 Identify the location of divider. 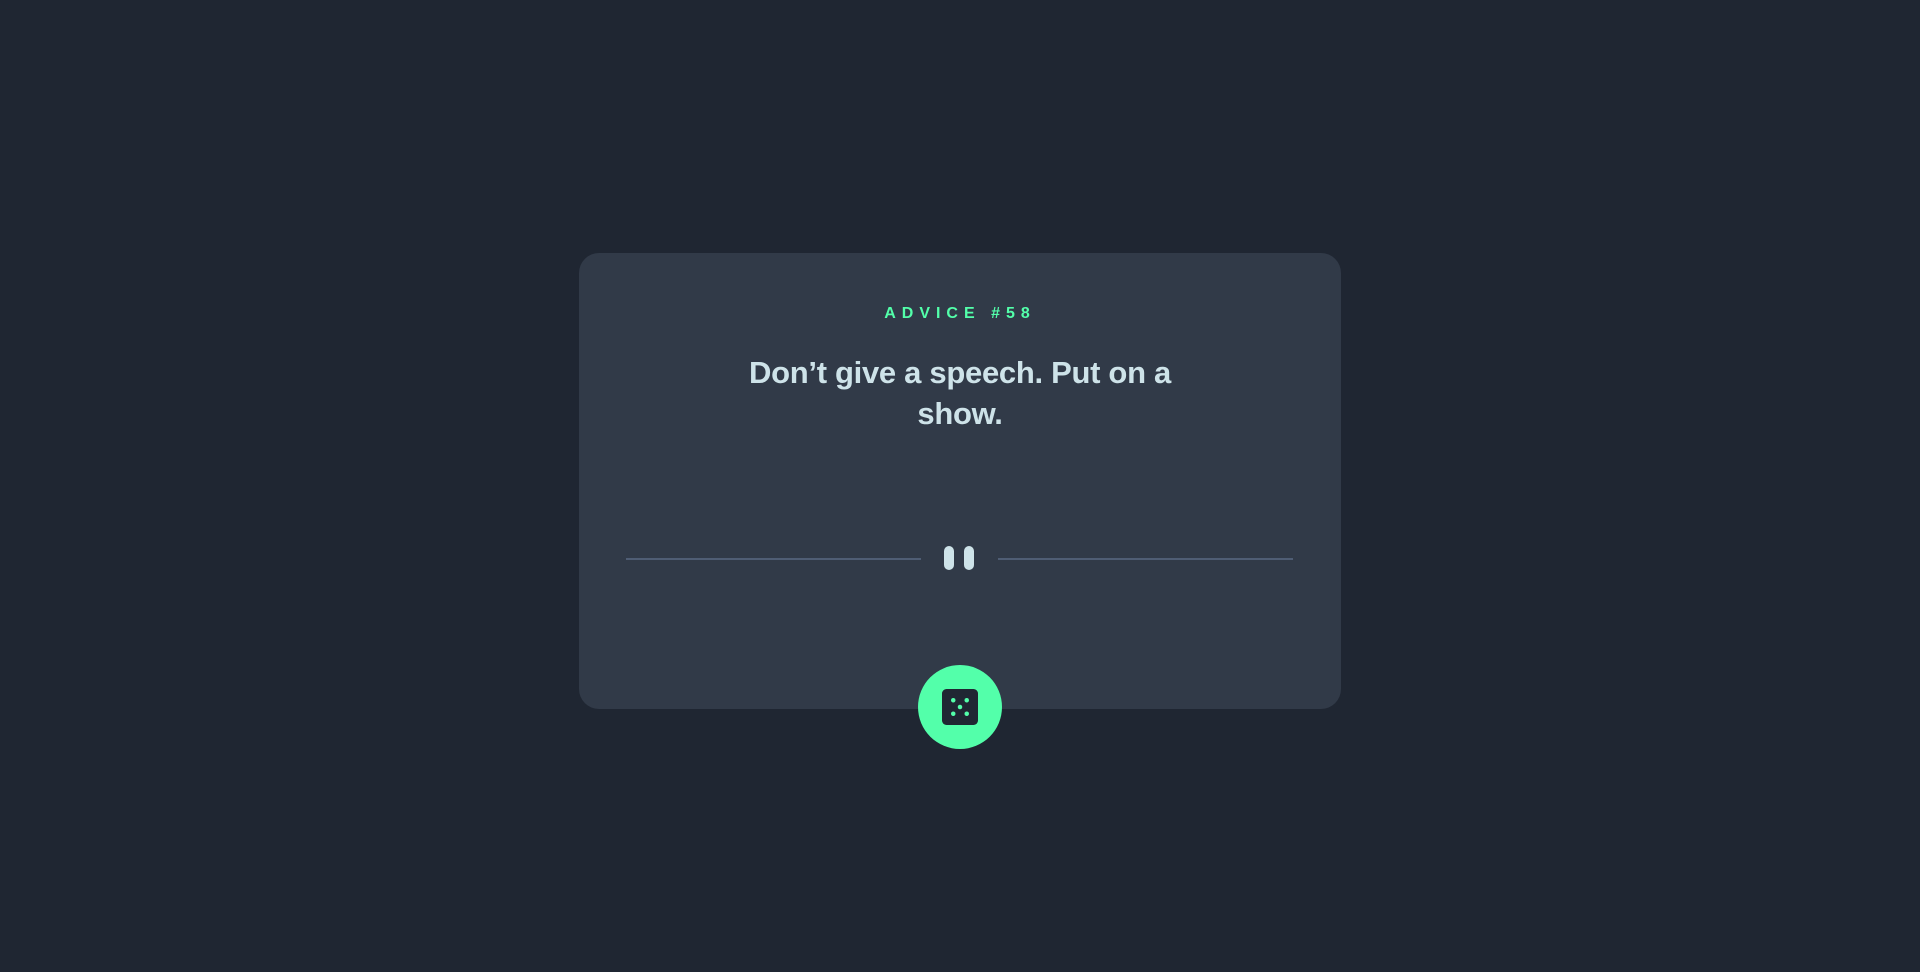
(959, 559).